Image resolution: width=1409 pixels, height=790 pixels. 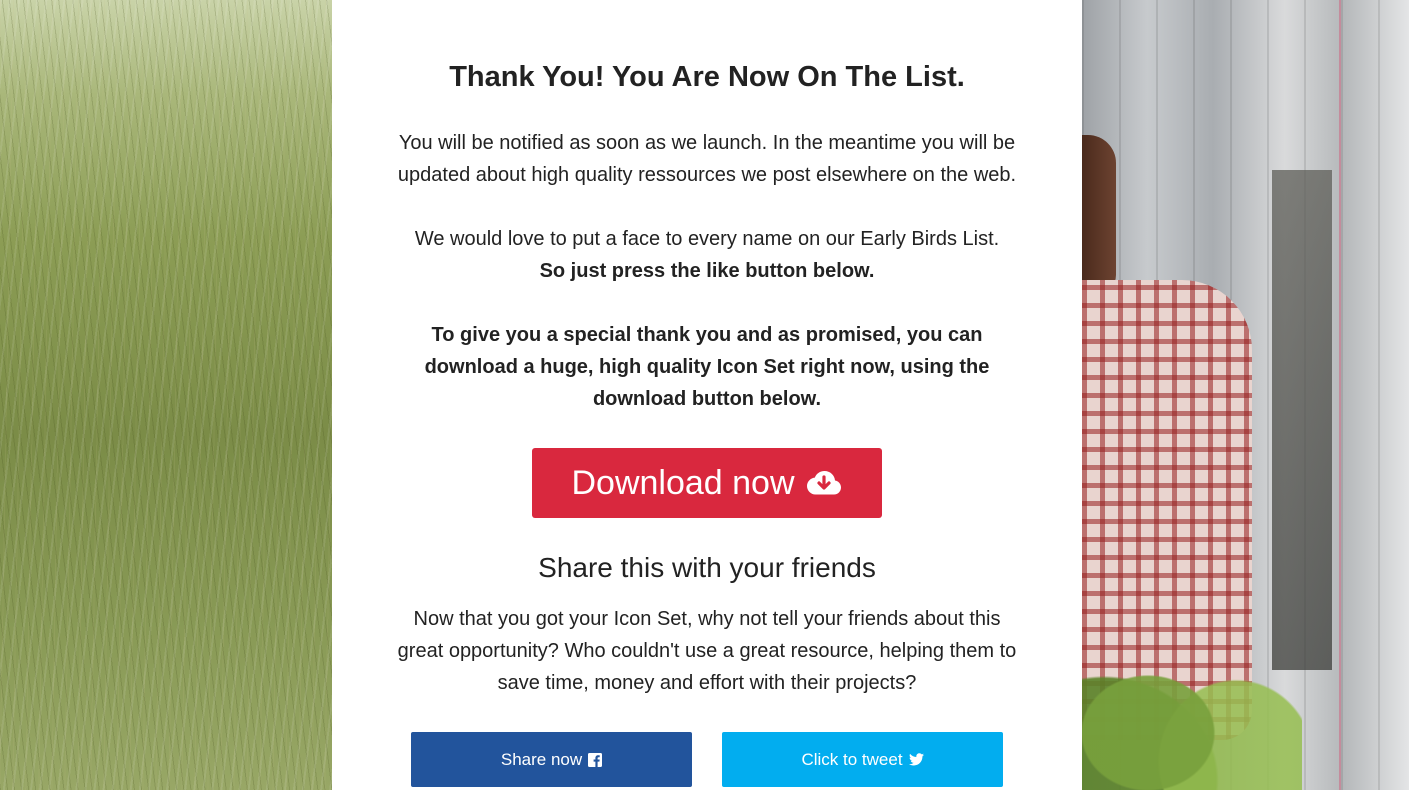 What do you see at coordinates (1099, 215) in the screenshot?
I see `person-hair` at bounding box center [1099, 215].